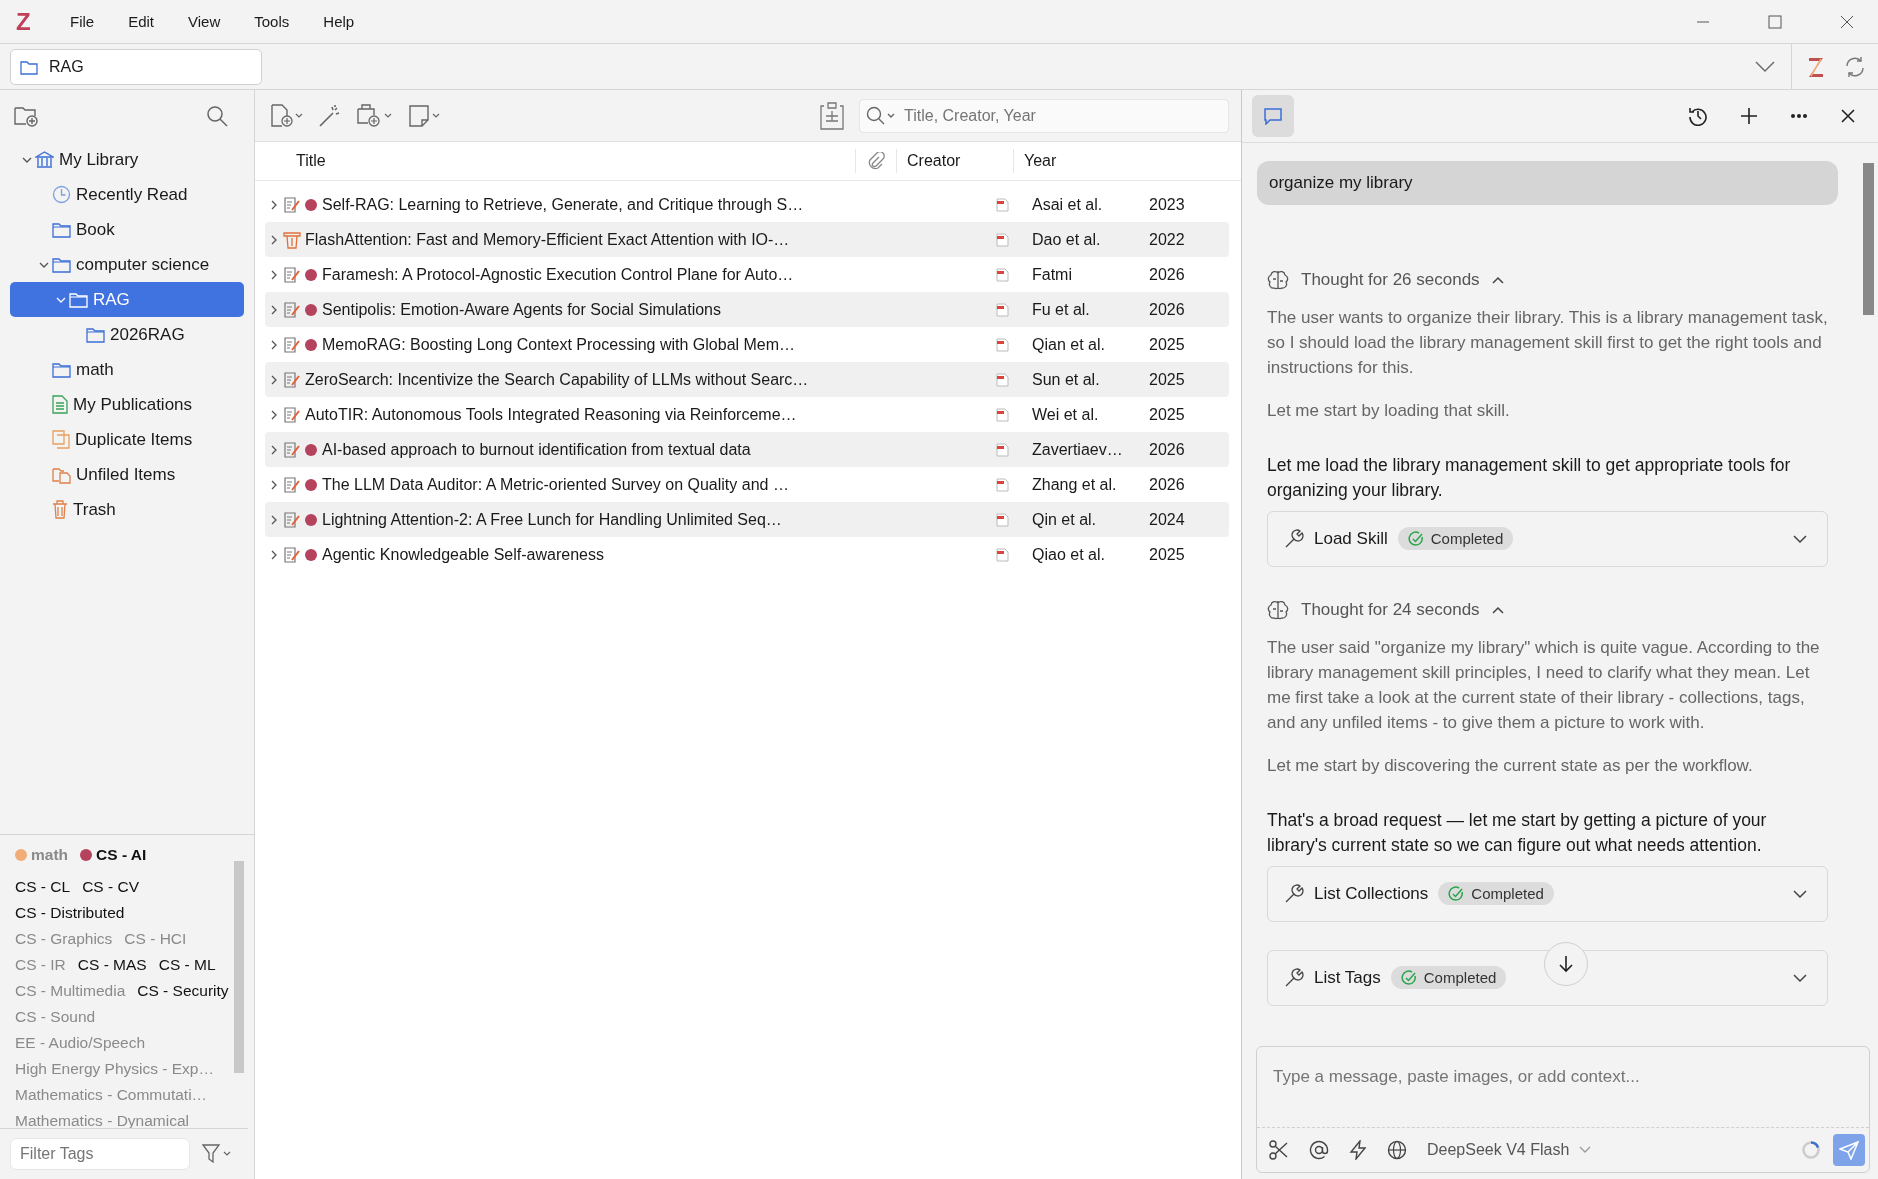  What do you see at coordinates (1319, 1150) in the screenshot?
I see `mention-icon` at bounding box center [1319, 1150].